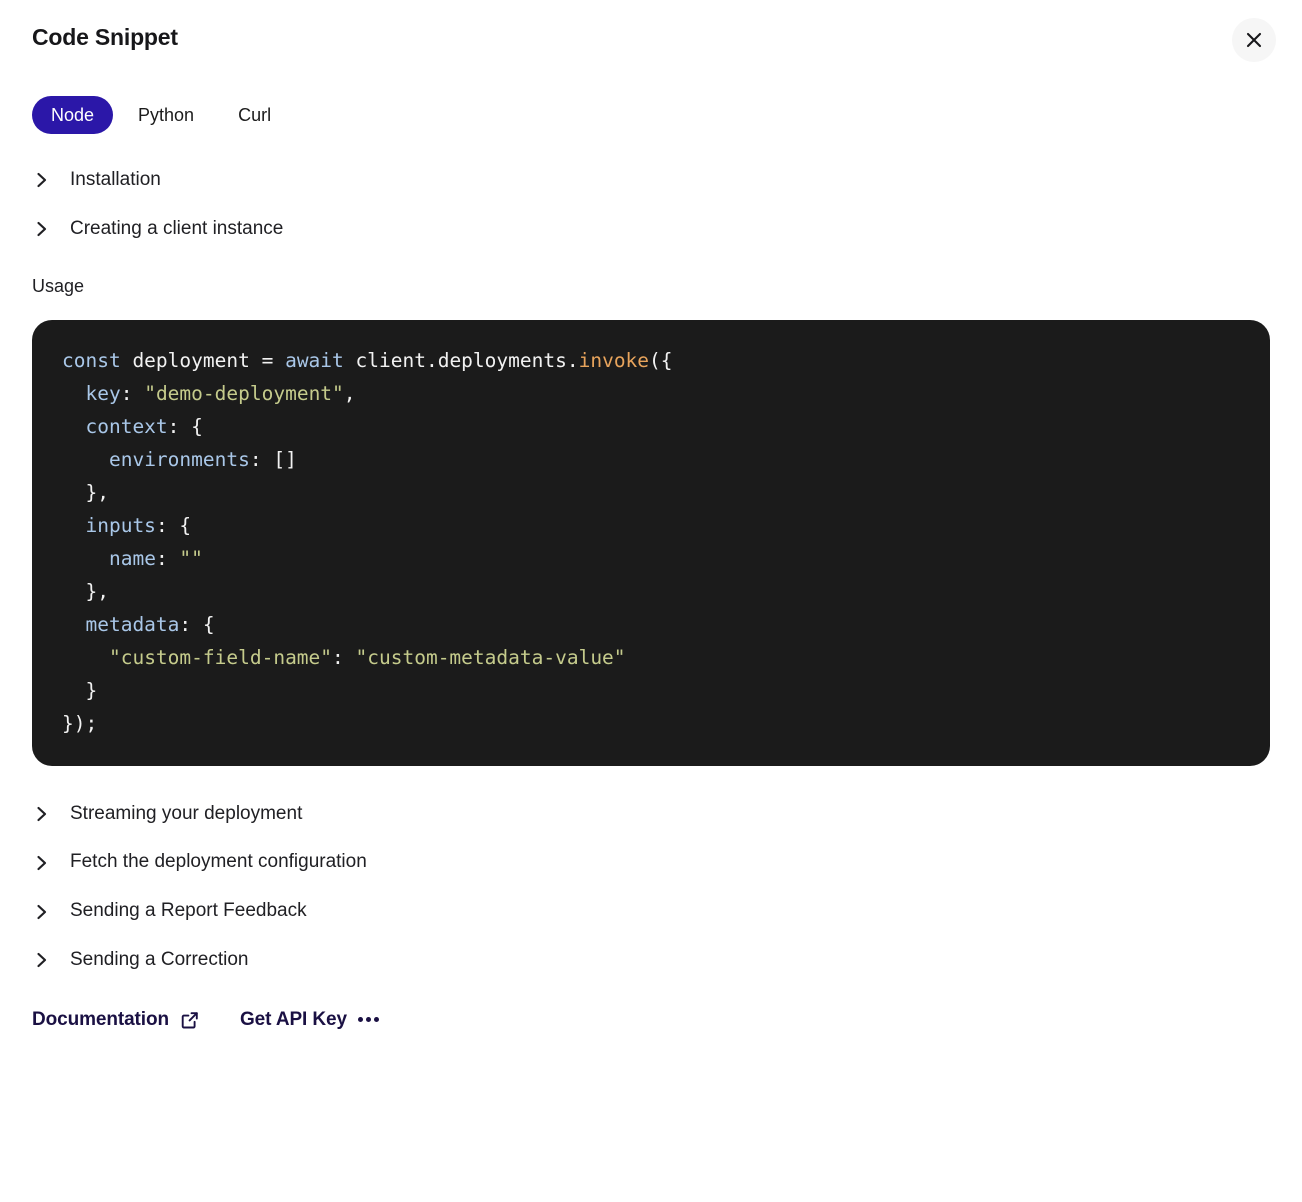  I want to click on code-token: =, so click(273, 360).